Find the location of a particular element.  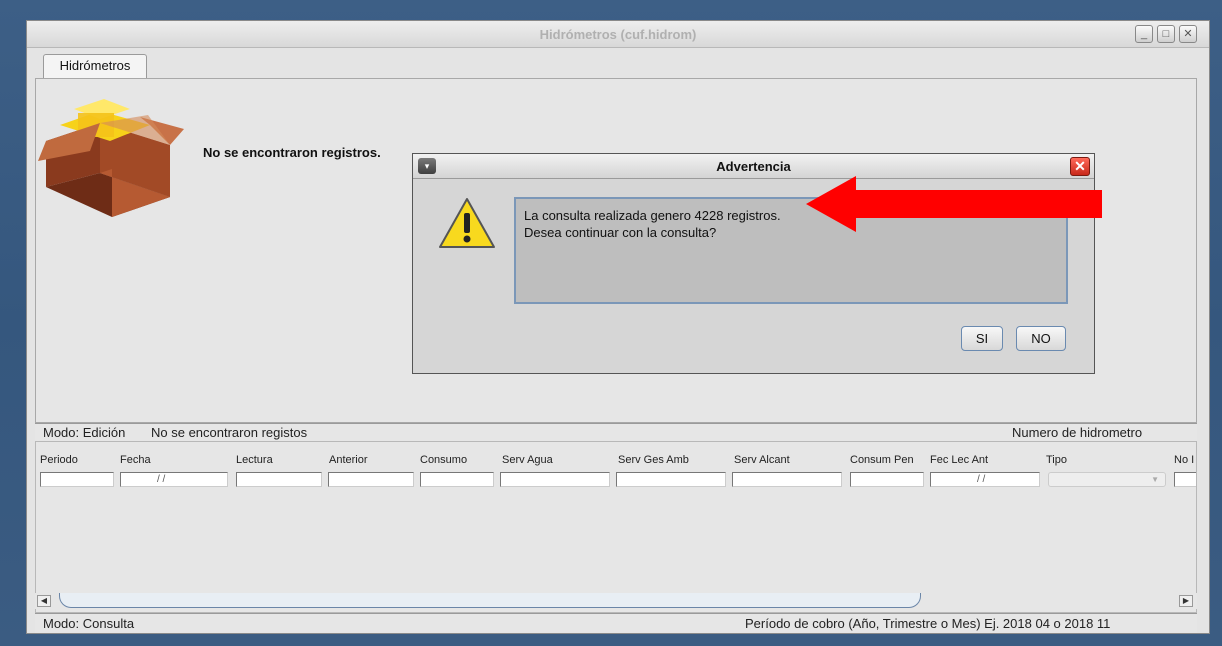

column-header-periodo: Periodo is located at coordinates (59, 460).